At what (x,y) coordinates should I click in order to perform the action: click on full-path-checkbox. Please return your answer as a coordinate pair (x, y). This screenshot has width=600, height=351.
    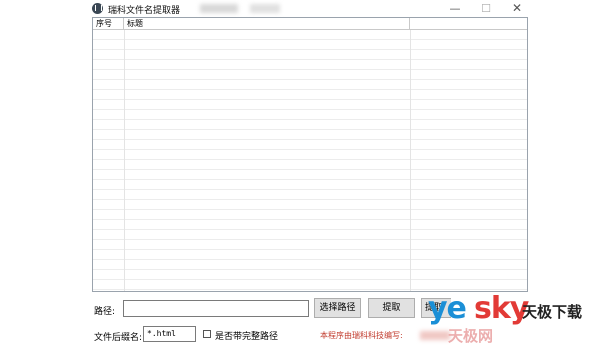
    Looking at the image, I should click on (207, 334).